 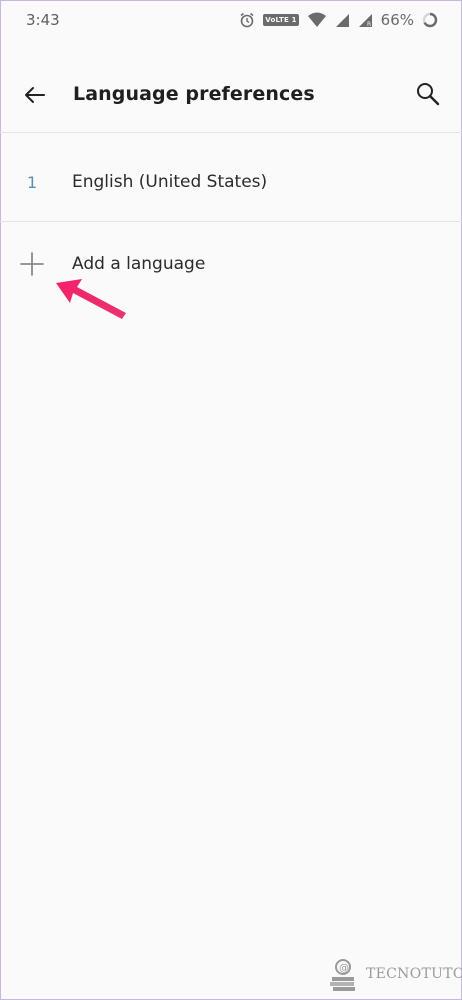 I want to click on book-stack-logo-icon: @, so click(x=342, y=975).